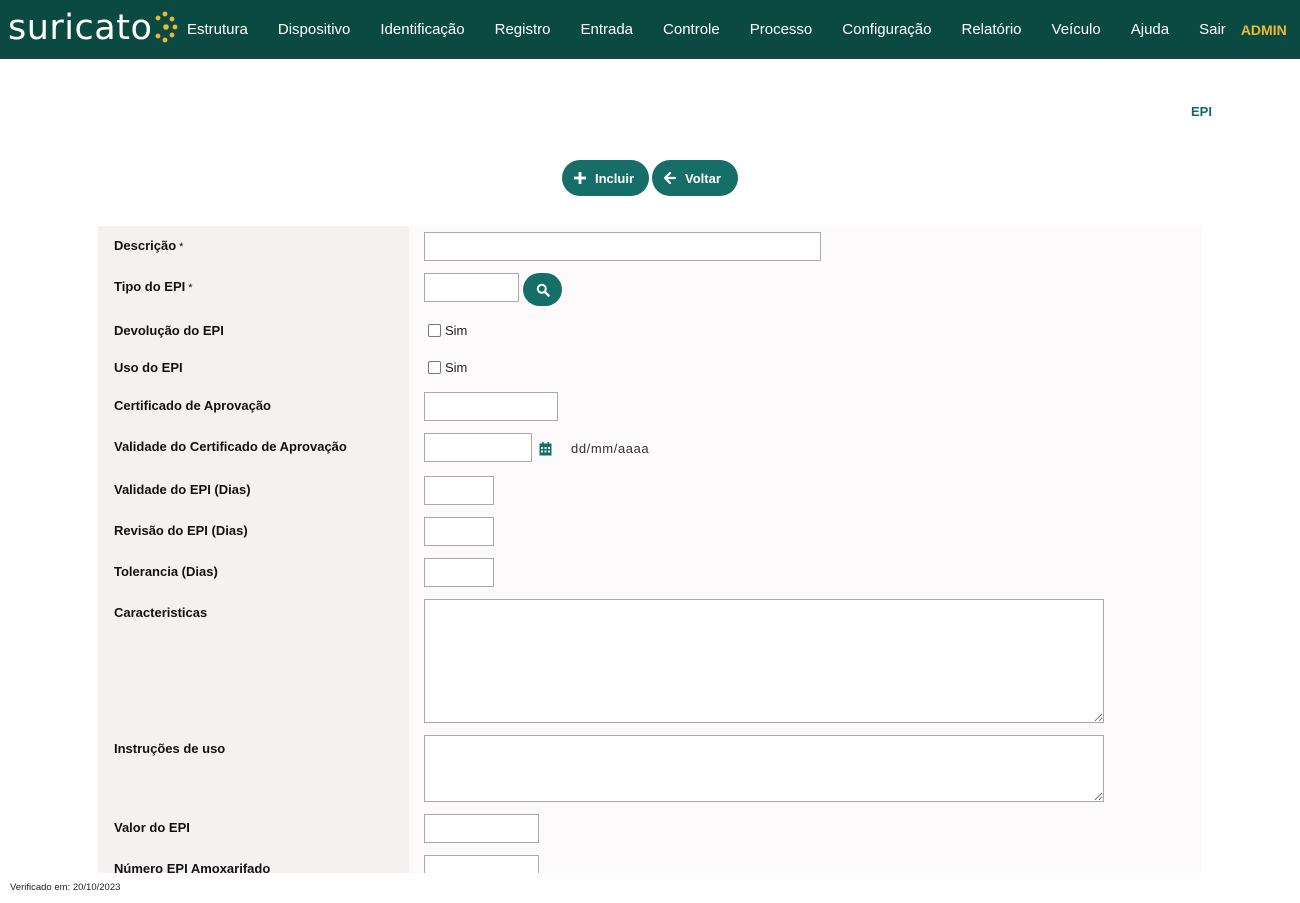 The image size is (1300, 903). What do you see at coordinates (152, 827) in the screenshot?
I see `valor-epi-label: Valor do EPI` at bounding box center [152, 827].